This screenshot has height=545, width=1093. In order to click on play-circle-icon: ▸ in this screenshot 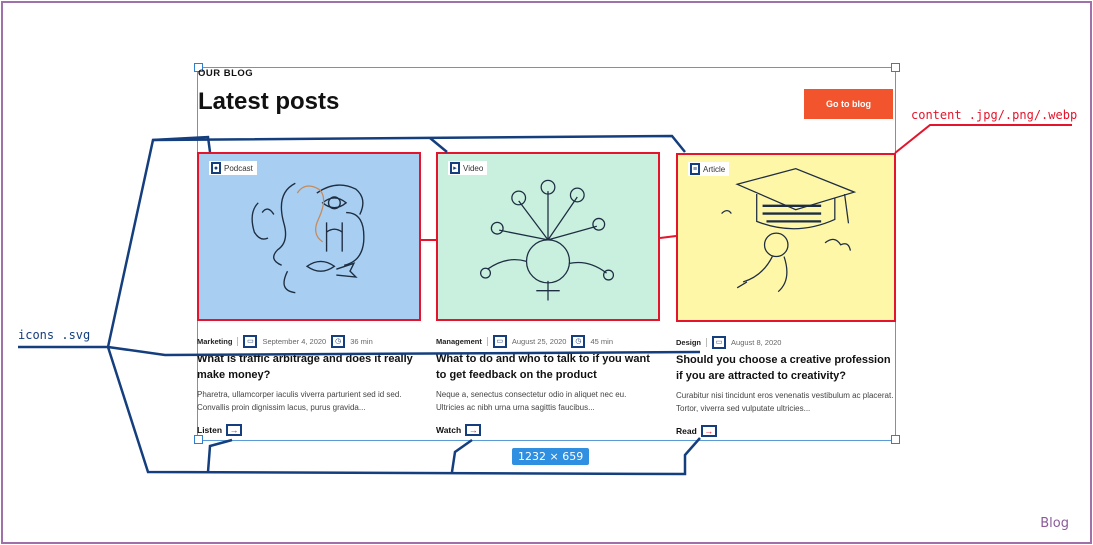, I will do `click(455, 168)`.